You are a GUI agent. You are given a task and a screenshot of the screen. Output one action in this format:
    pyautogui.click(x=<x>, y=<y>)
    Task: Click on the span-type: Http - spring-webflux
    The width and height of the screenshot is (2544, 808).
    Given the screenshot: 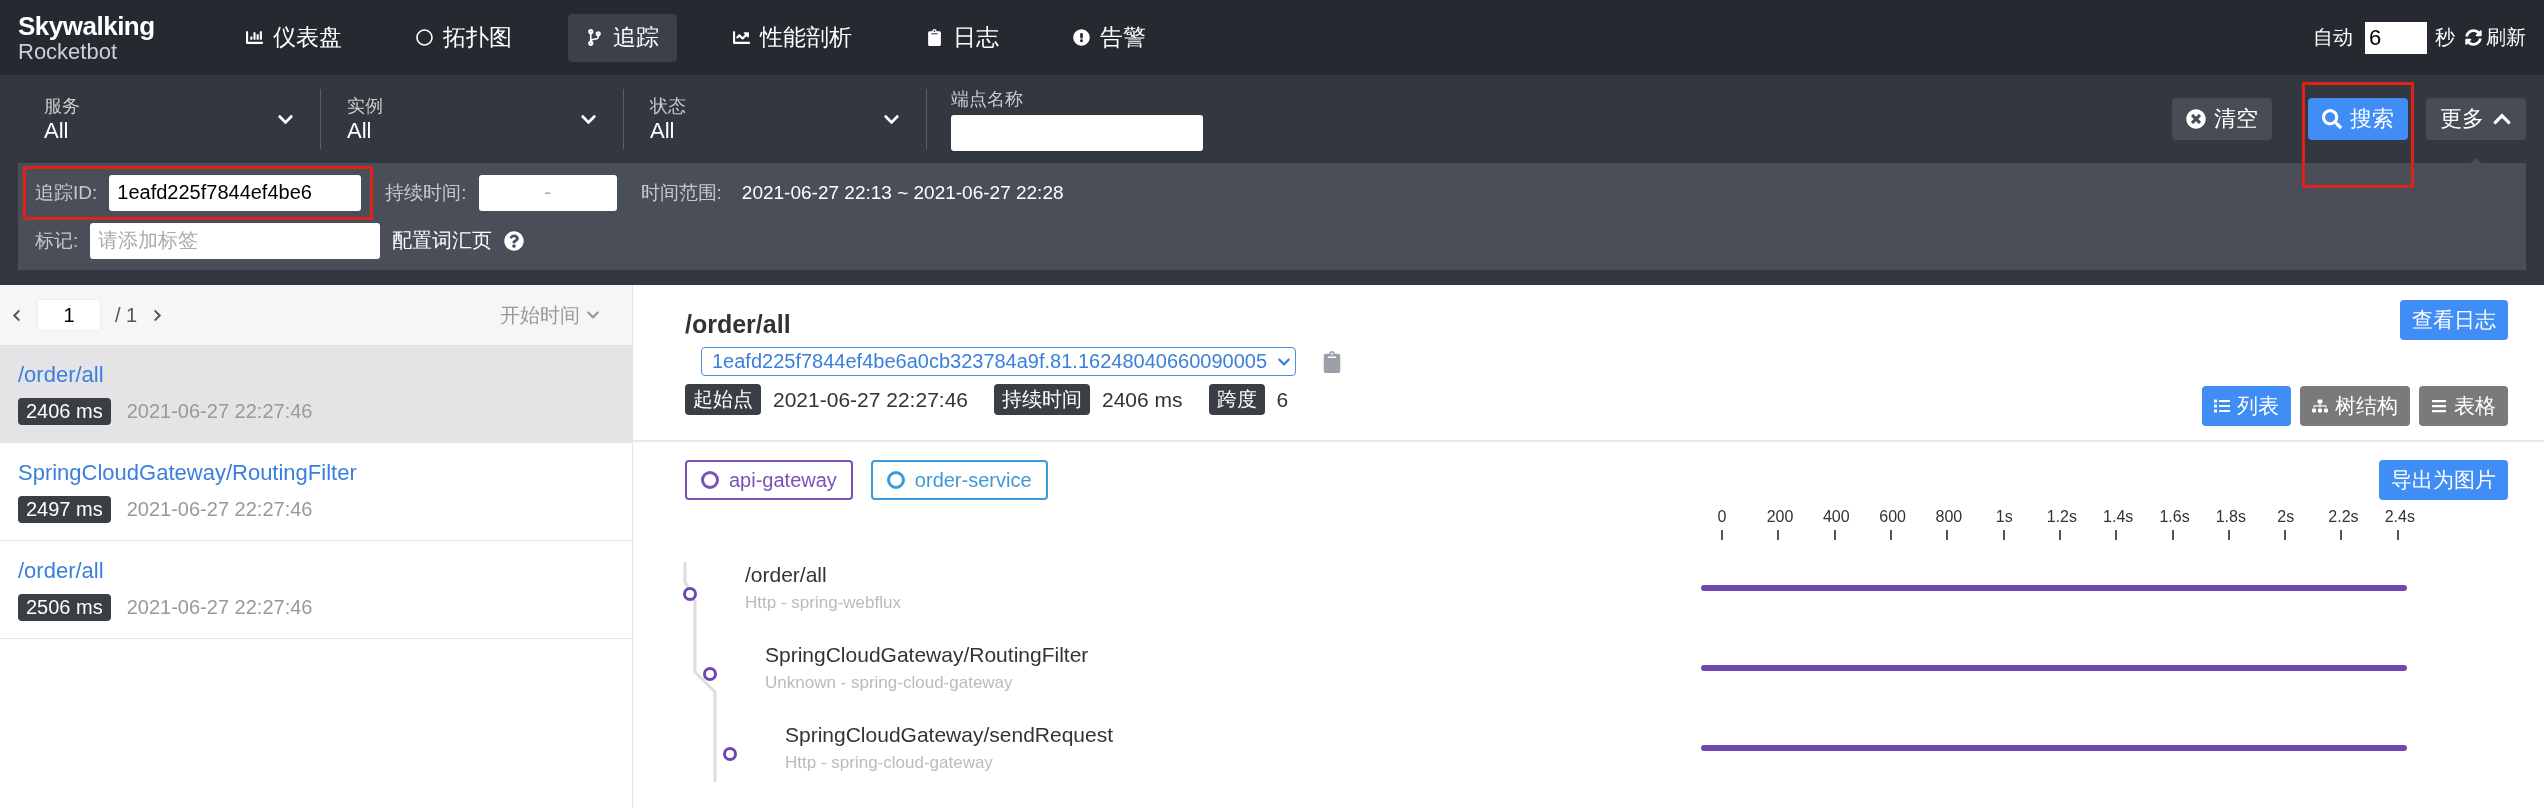 What is the action you would take?
    pyautogui.click(x=823, y=603)
    